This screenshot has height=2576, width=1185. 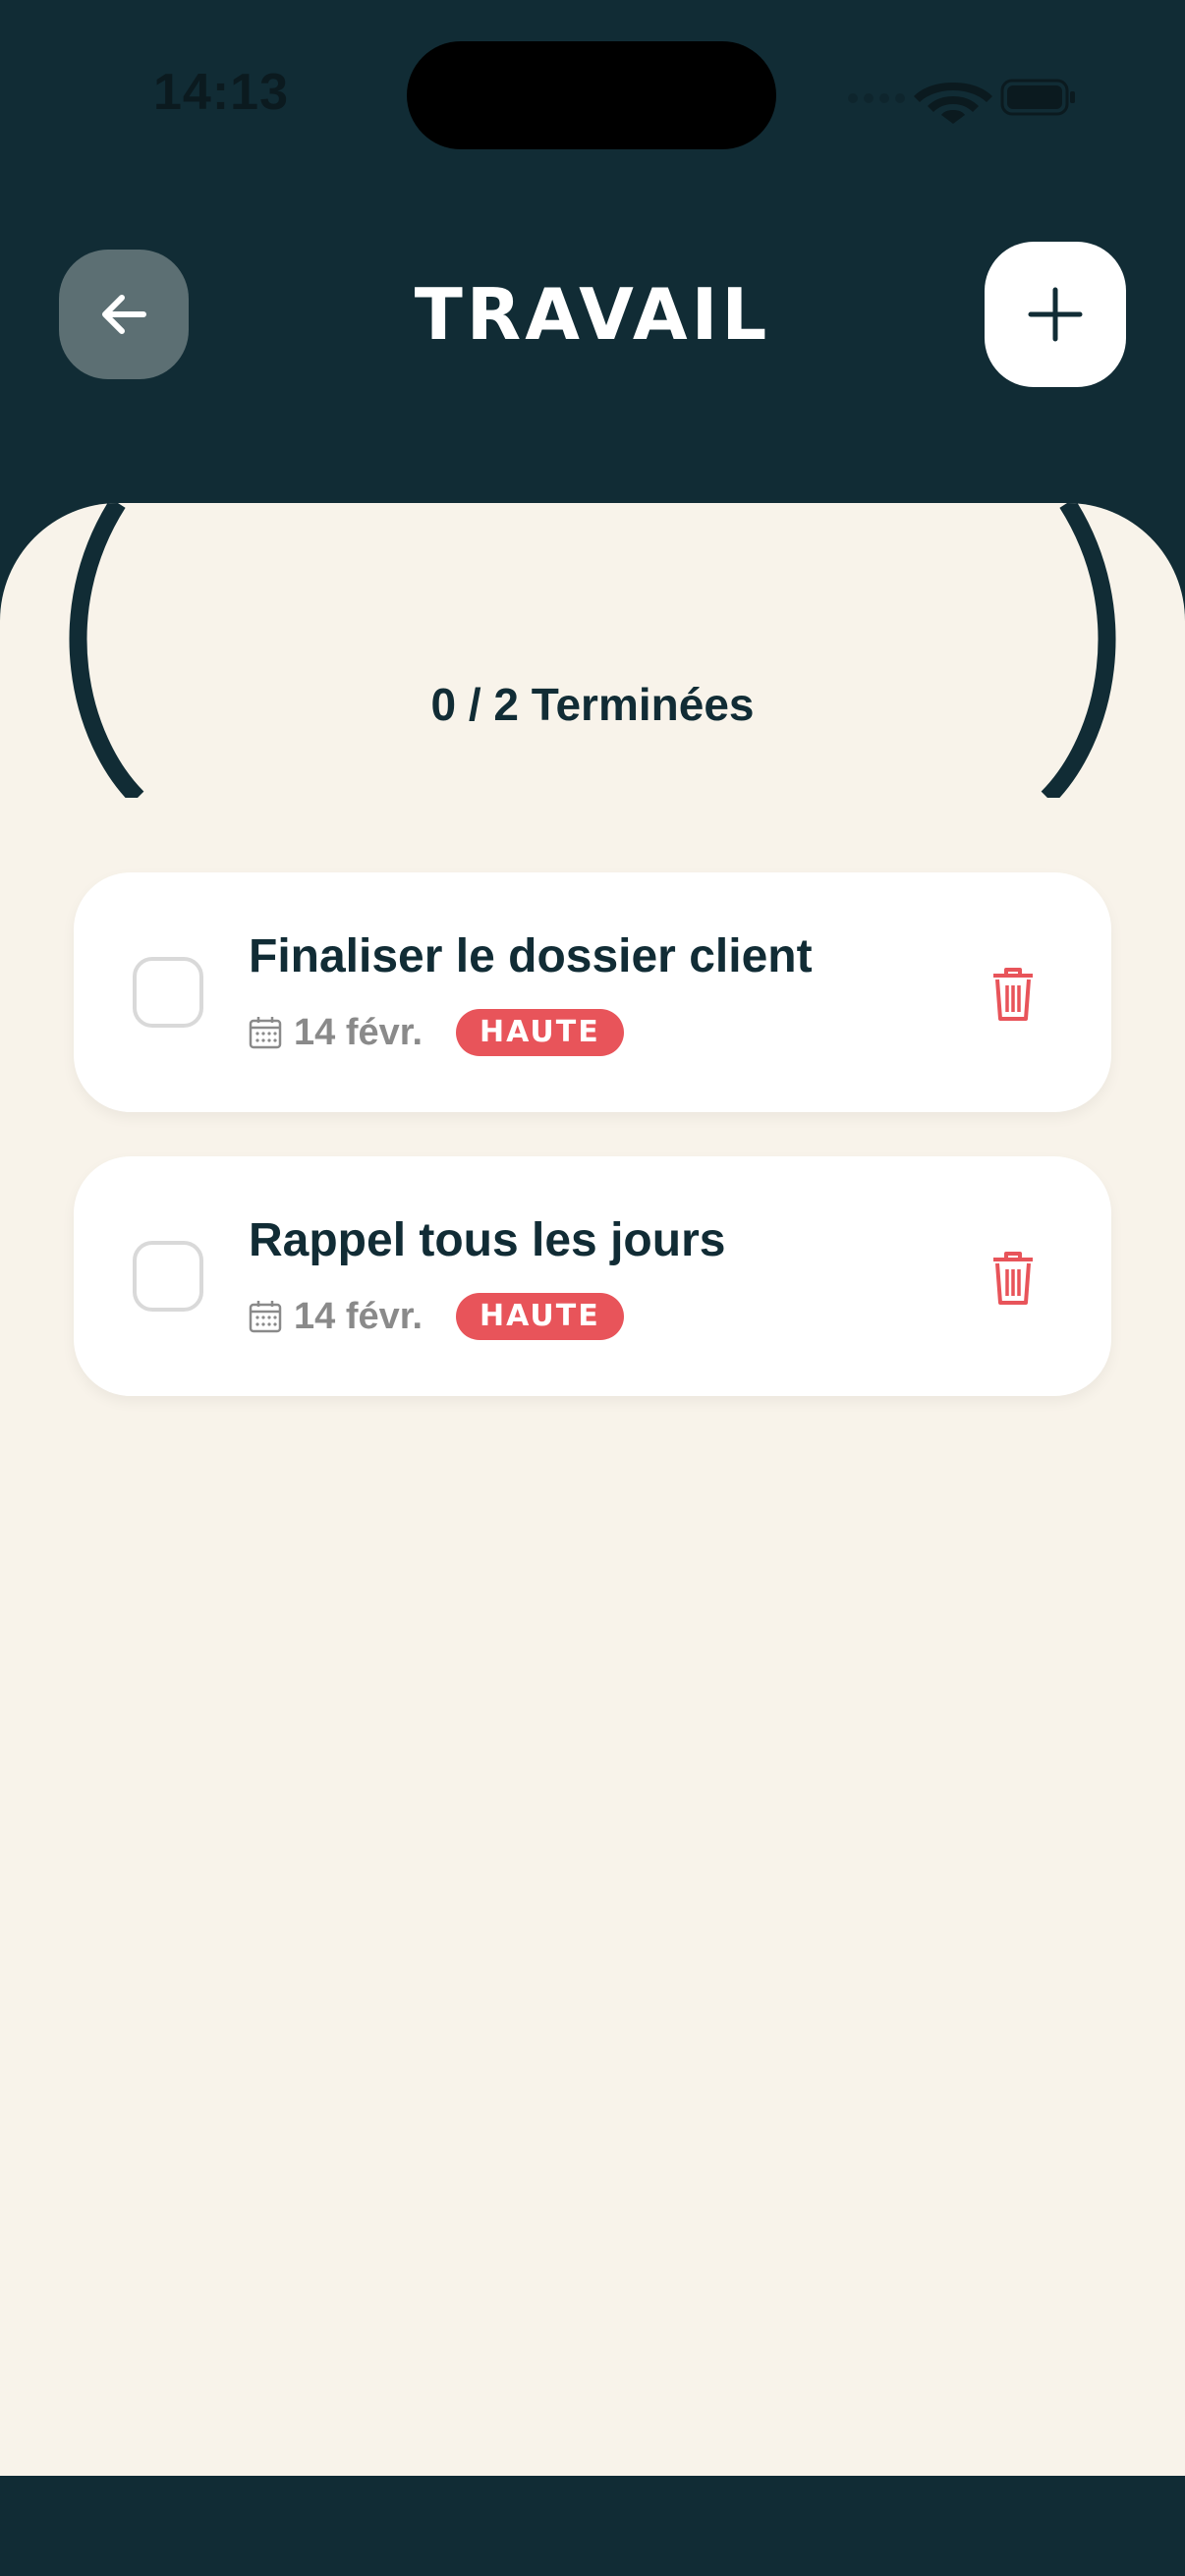 I want to click on add-task-button, so click(x=1056, y=314).